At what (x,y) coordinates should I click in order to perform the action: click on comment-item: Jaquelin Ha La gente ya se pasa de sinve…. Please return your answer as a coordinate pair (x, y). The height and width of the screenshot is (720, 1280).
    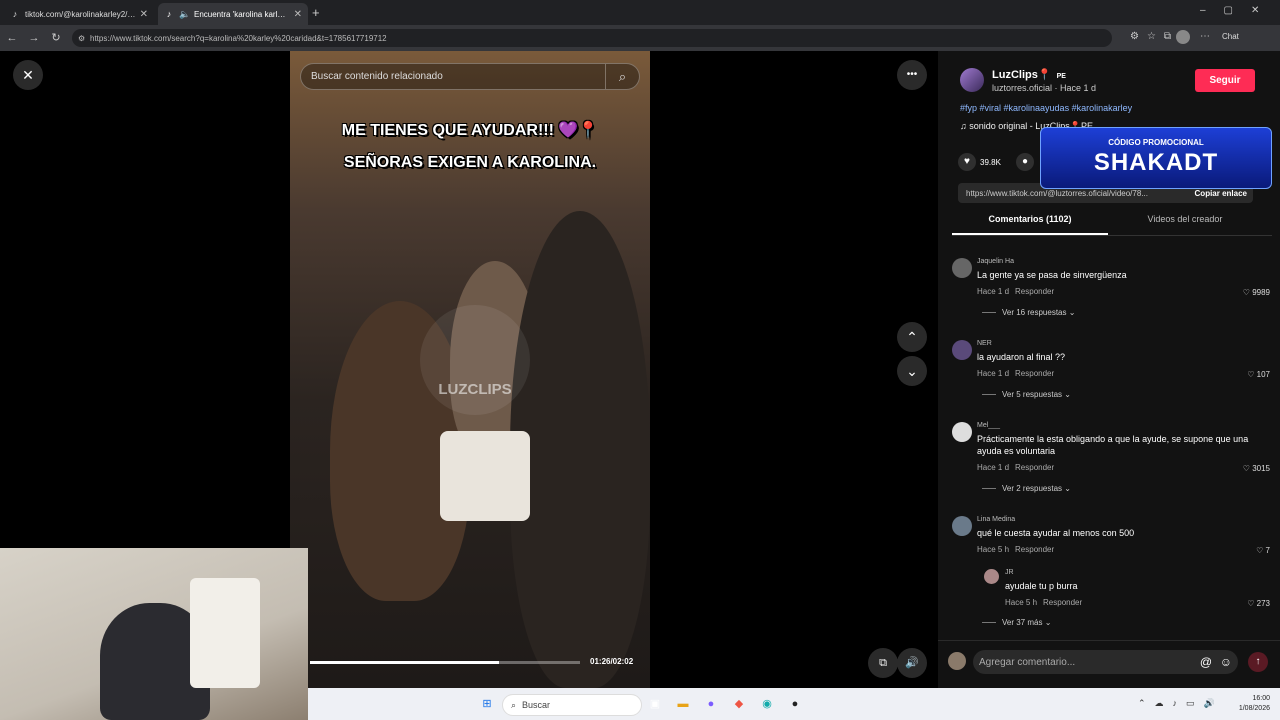
    Looking at the image, I should click on (1112, 290).